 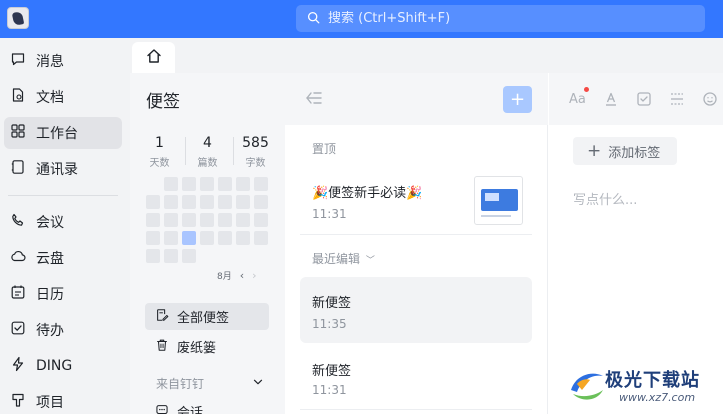 What do you see at coordinates (63, 169) in the screenshot?
I see `nav-item-contacts: 通讯录` at bounding box center [63, 169].